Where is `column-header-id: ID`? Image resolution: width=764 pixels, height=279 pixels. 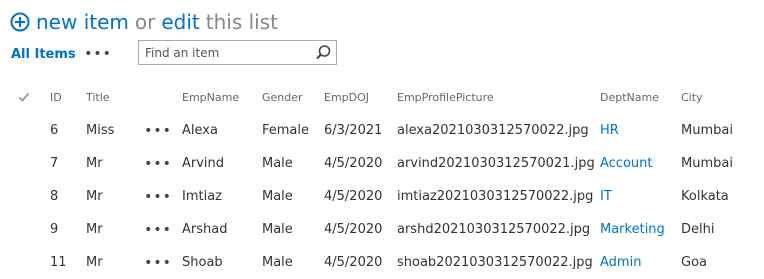
column-header-id: ID is located at coordinates (56, 97).